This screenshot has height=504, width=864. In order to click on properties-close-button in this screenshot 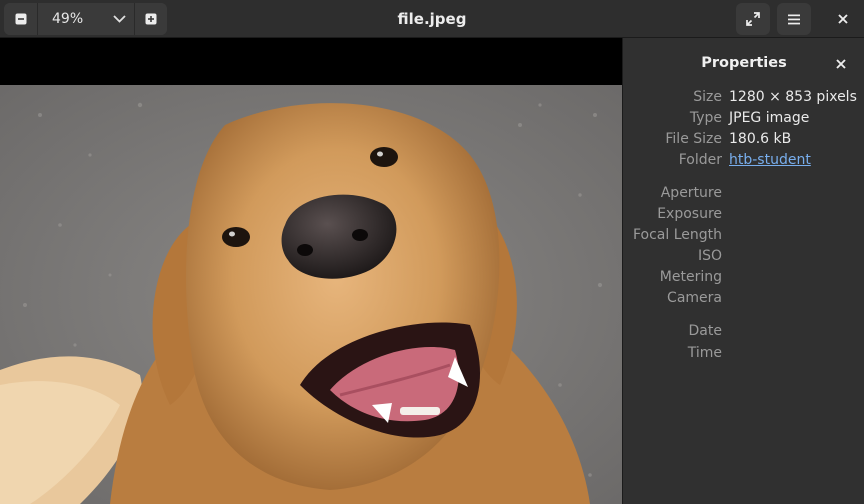, I will do `click(841, 64)`.